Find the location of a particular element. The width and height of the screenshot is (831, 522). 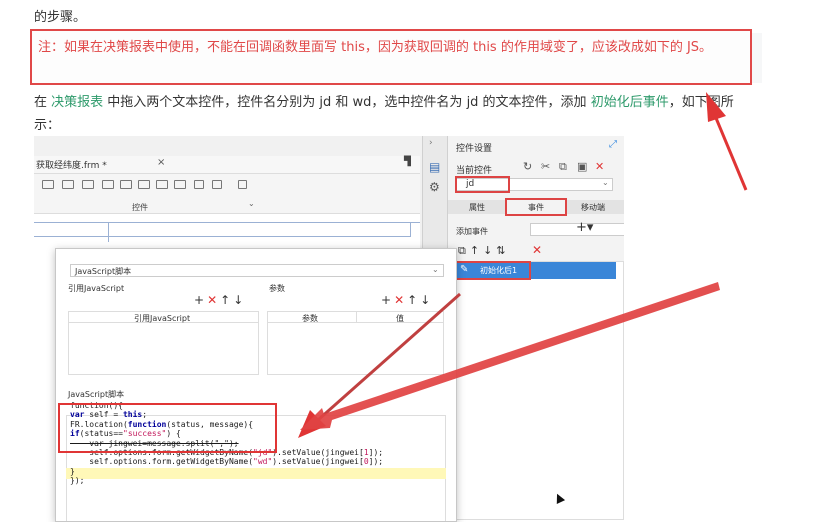

arrow-up-to-link is located at coordinates (727, 141).